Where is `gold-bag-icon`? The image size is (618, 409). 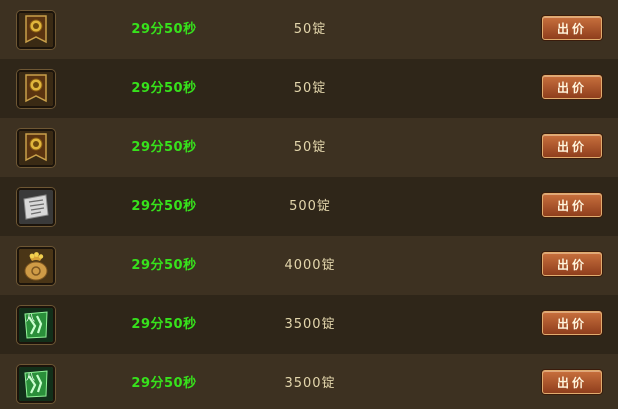 gold-bag-icon is located at coordinates (36, 266).